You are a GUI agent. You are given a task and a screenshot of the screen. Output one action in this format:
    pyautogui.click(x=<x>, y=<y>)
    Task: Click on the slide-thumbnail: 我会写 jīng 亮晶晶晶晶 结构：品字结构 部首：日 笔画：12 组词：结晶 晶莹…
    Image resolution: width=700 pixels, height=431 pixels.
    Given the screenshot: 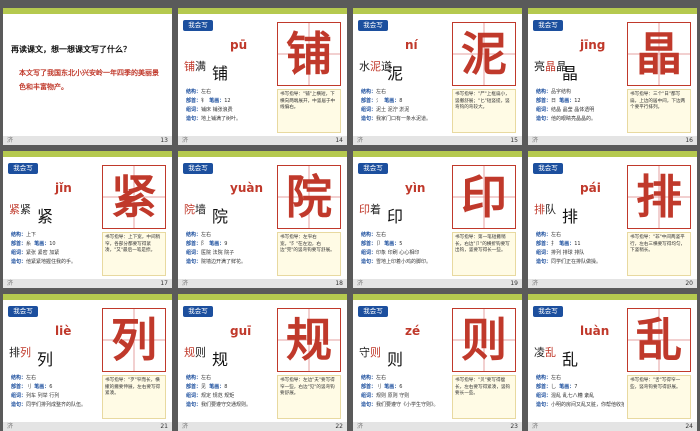 What is the action you would take?
    pyautogui.click(x=612, y=76)
    